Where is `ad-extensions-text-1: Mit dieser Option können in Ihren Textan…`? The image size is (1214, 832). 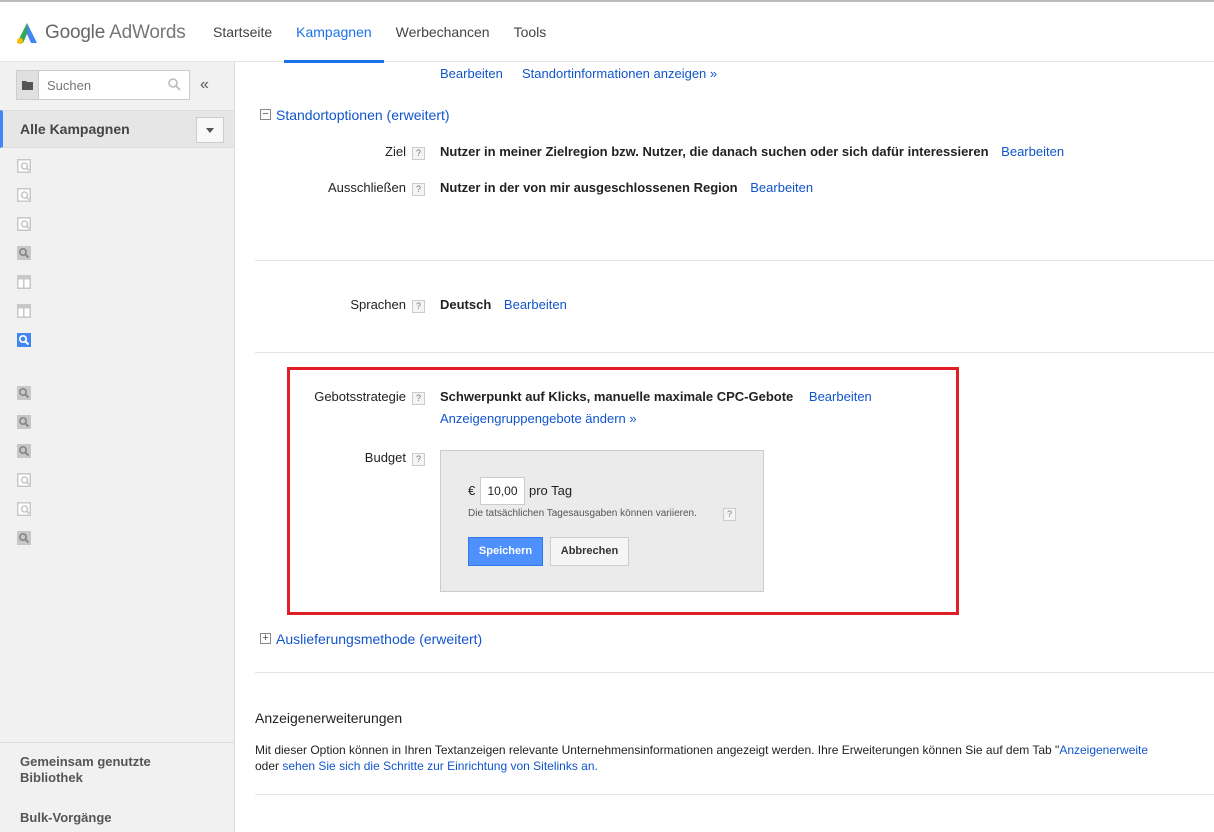
ad-extensions-text-1: Mit dieser Option können in Ihren Textan… is located at coordinates (657, 750).